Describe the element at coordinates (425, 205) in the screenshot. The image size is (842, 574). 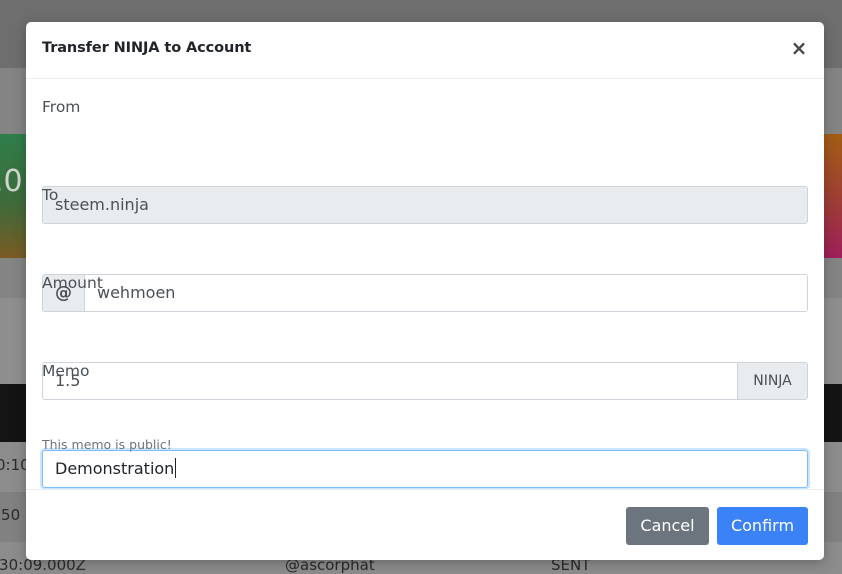
I see `from-field: steem.ninja` at that location.